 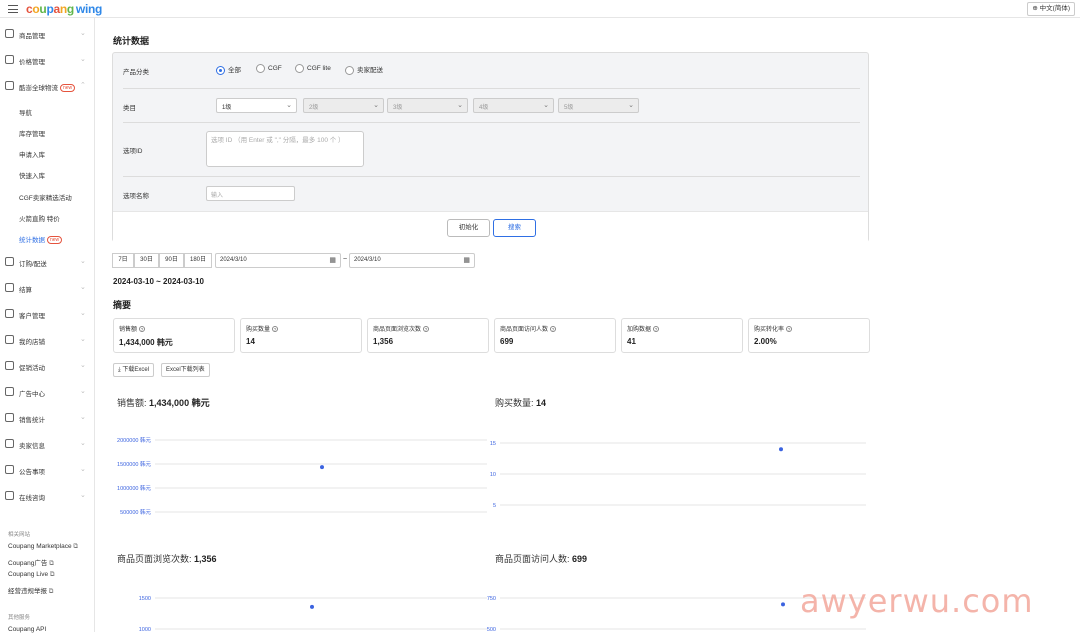 I want to click on level-5-select: 5级 ⌄, so click(x=598, y=105).